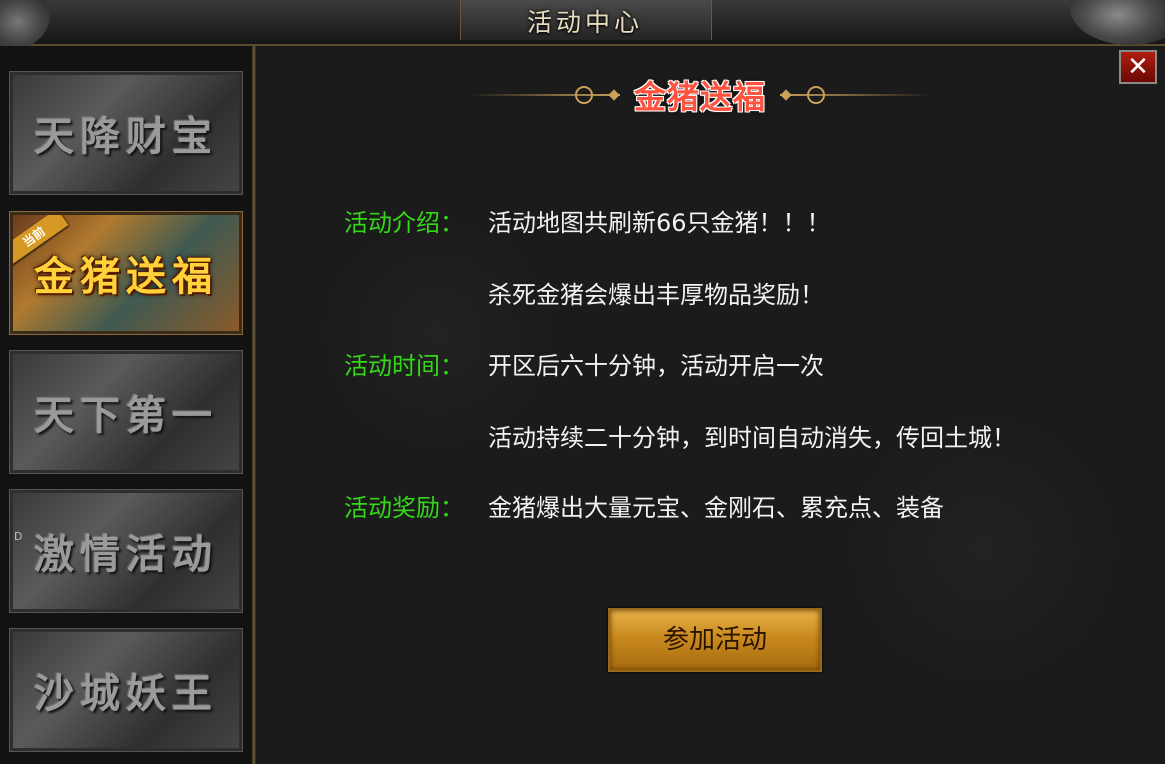 The image size is (1165, 764). I want to click on sidebar-item-label: 金猪送福, so click(126, 276).